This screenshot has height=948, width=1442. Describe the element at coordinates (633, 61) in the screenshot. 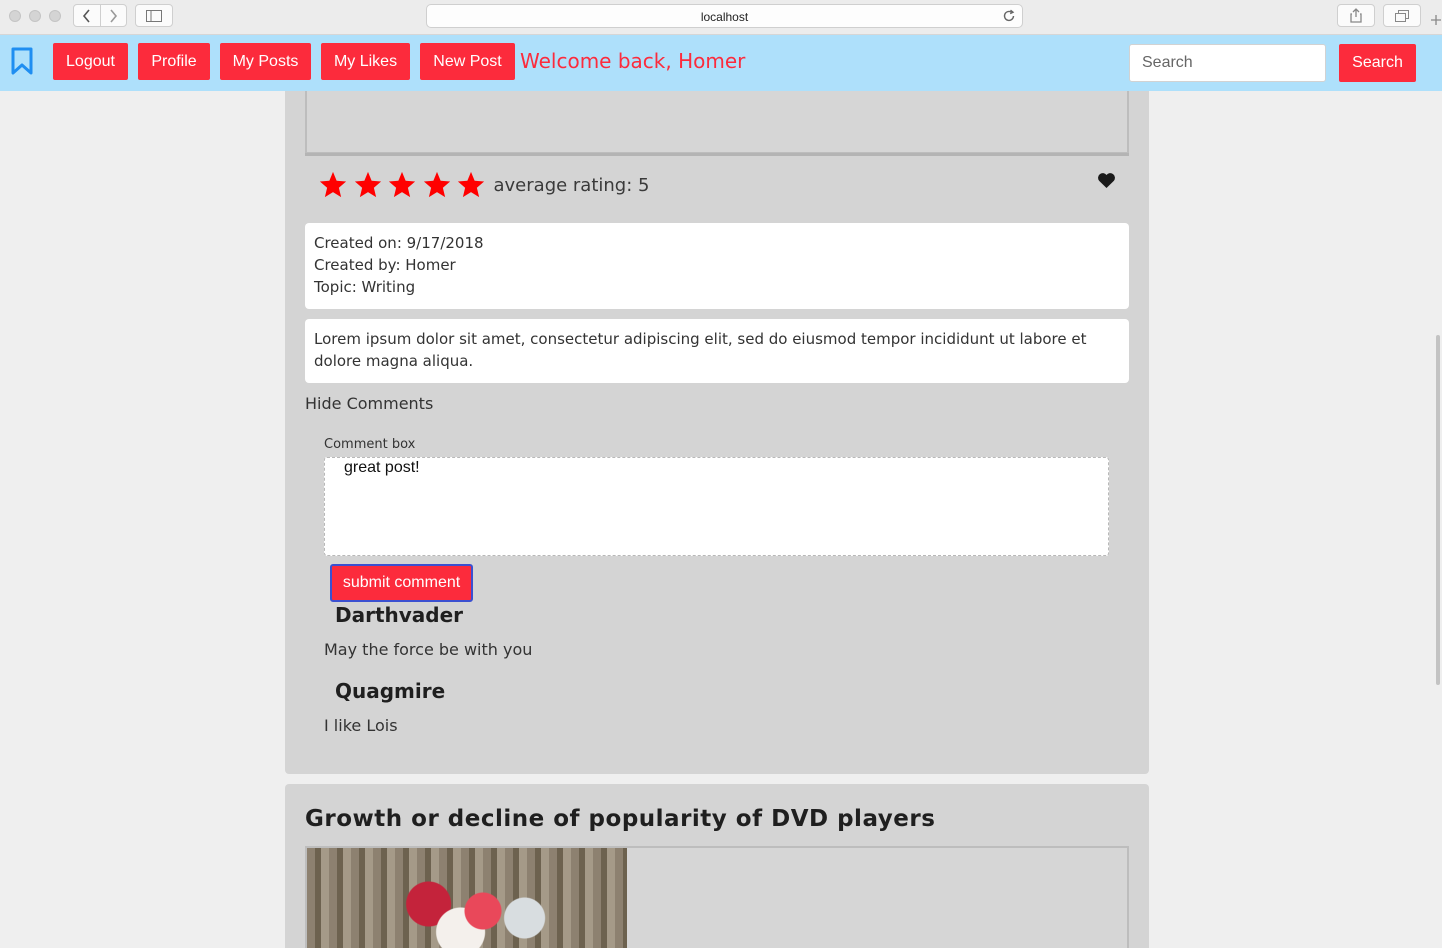

I see `welcome-message: Welcome back, Homer` at that location.